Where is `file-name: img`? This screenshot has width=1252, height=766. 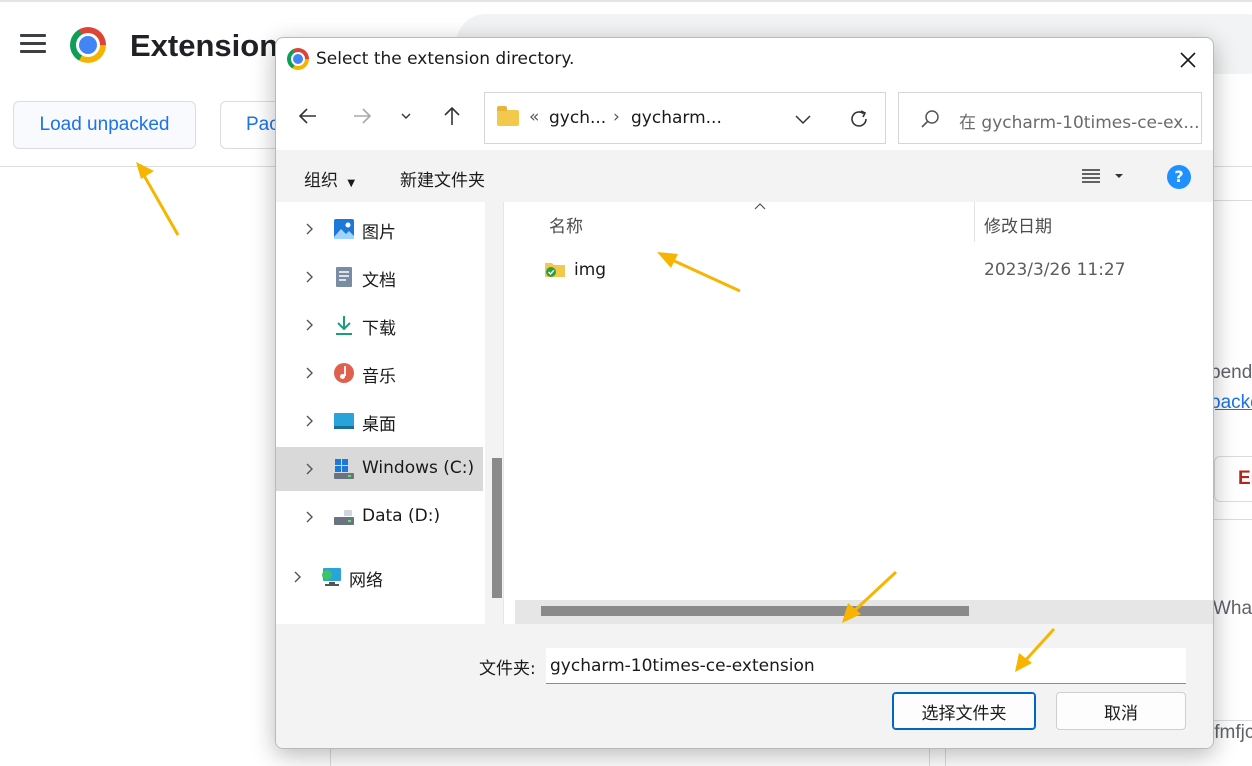 file-name: img is located at coordinates (590, 270).